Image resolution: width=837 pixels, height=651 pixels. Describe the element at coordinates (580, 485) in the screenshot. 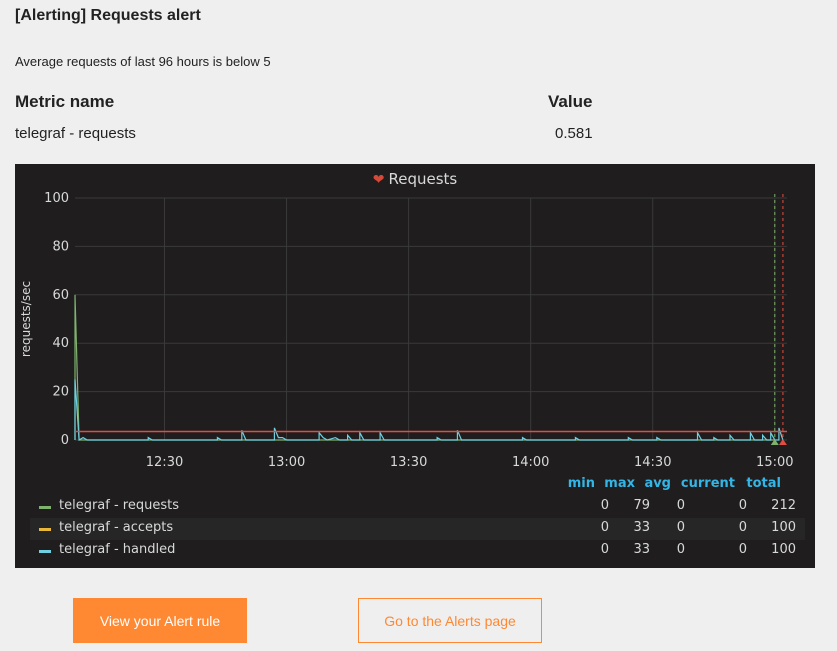

I see `legend-header-min: min` at that location.